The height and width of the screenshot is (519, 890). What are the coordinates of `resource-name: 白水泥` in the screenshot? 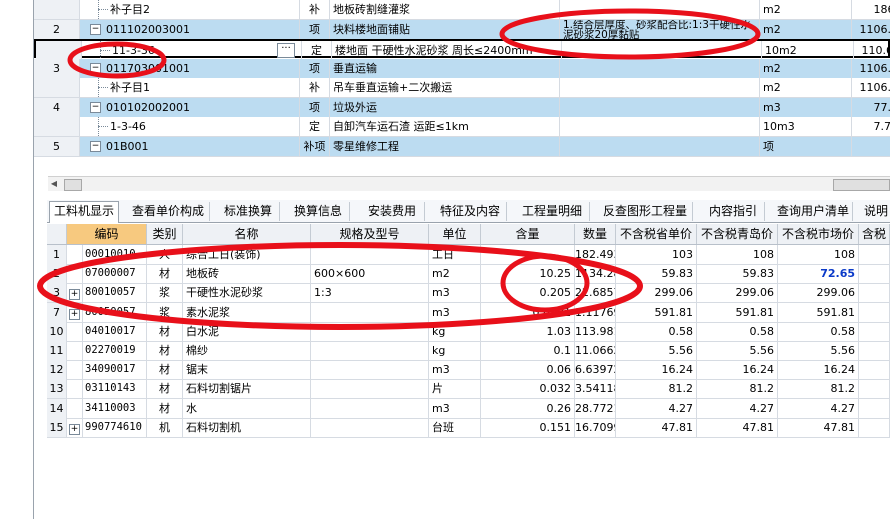 It's located at (247, 331).